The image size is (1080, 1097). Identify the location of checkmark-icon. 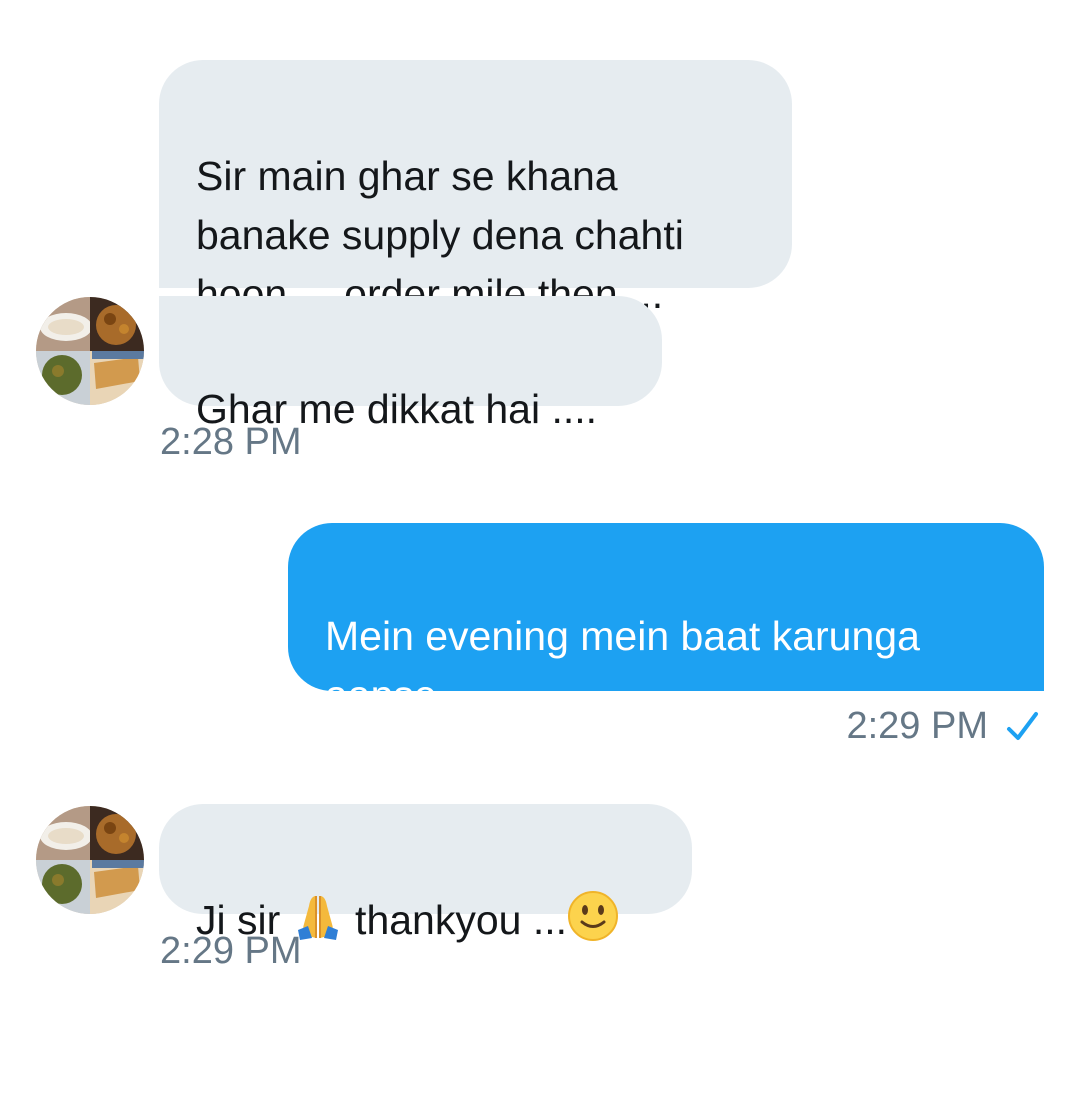
(1022, 726).